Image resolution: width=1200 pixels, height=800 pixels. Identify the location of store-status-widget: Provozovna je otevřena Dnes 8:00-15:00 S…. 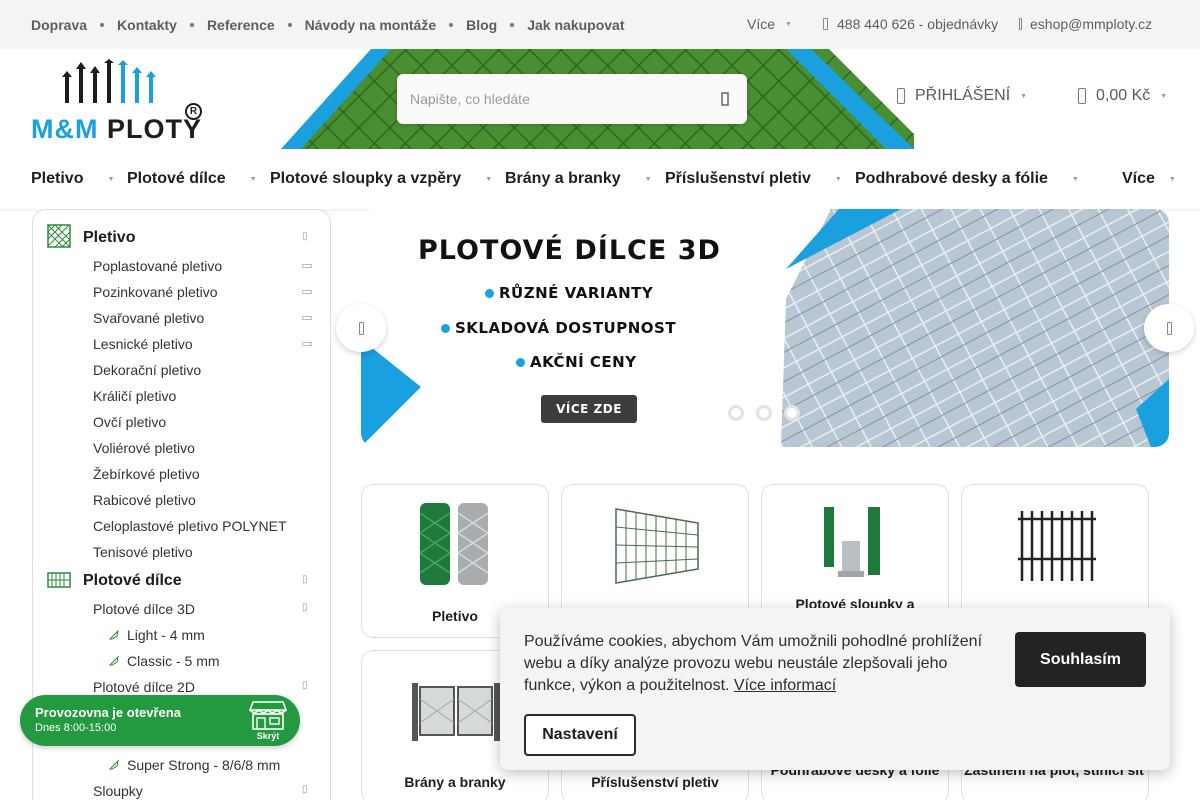
(160, 720).